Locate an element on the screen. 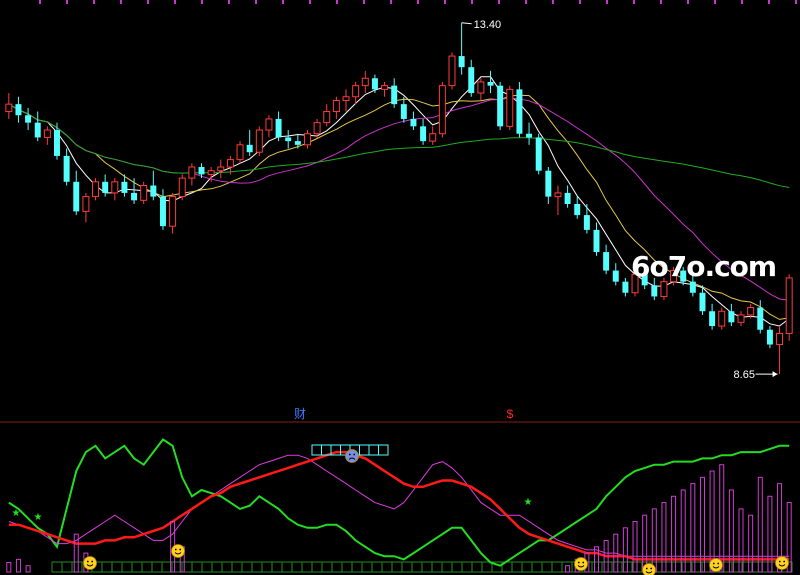 The width and height of the screenshot is (800, 575). low-price-label: 8.65 is located at coordinates (744, 375).